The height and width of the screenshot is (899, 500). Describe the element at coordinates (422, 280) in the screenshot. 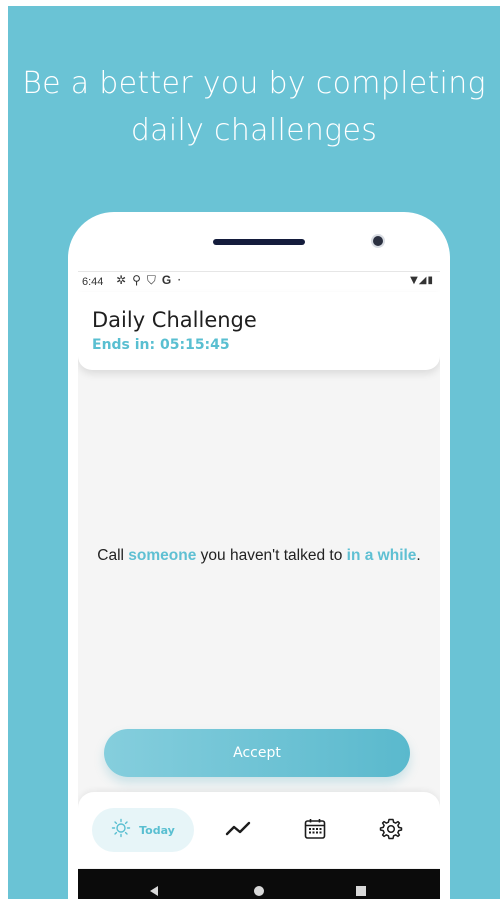

I see `status-right-icons: ▼◢▮` at that location.